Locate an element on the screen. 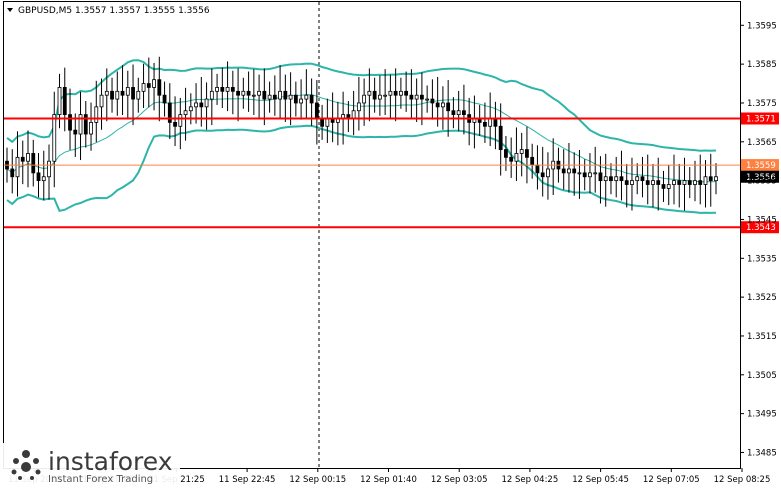  y-tick-label: 1.3565 is located at coordinates (762, 143).